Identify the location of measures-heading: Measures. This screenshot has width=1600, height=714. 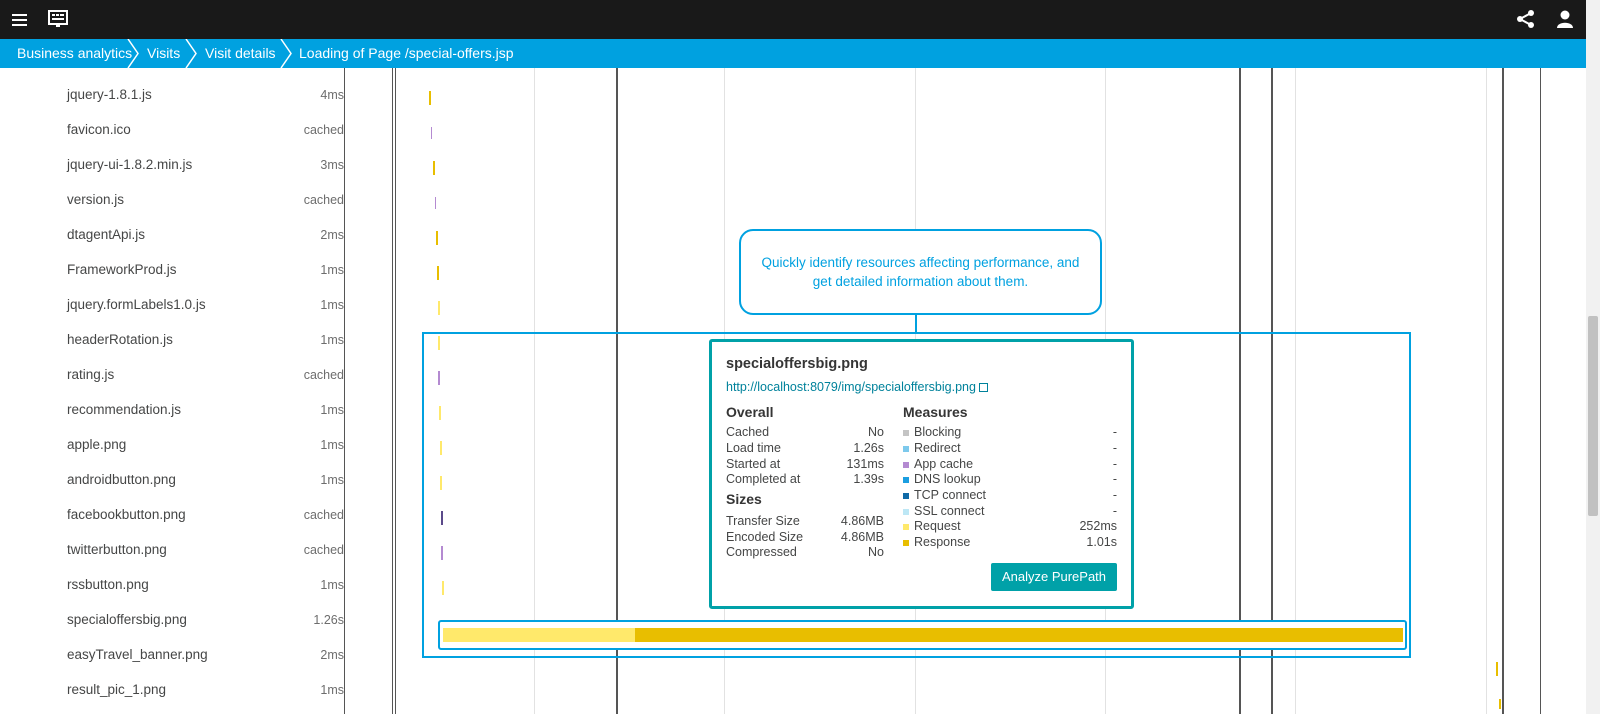
(935, 412).